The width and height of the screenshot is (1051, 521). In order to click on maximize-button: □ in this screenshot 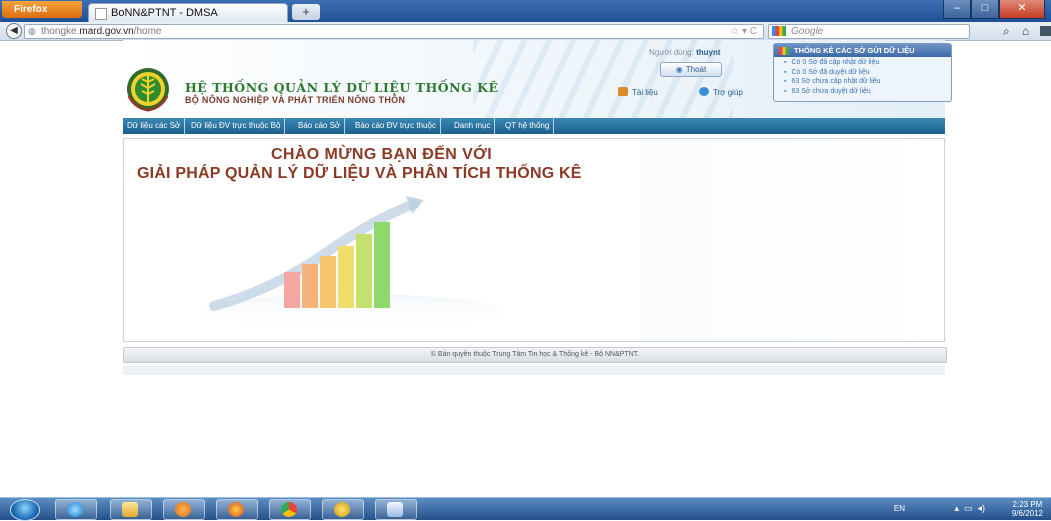, I will do `click(985, 9)`.